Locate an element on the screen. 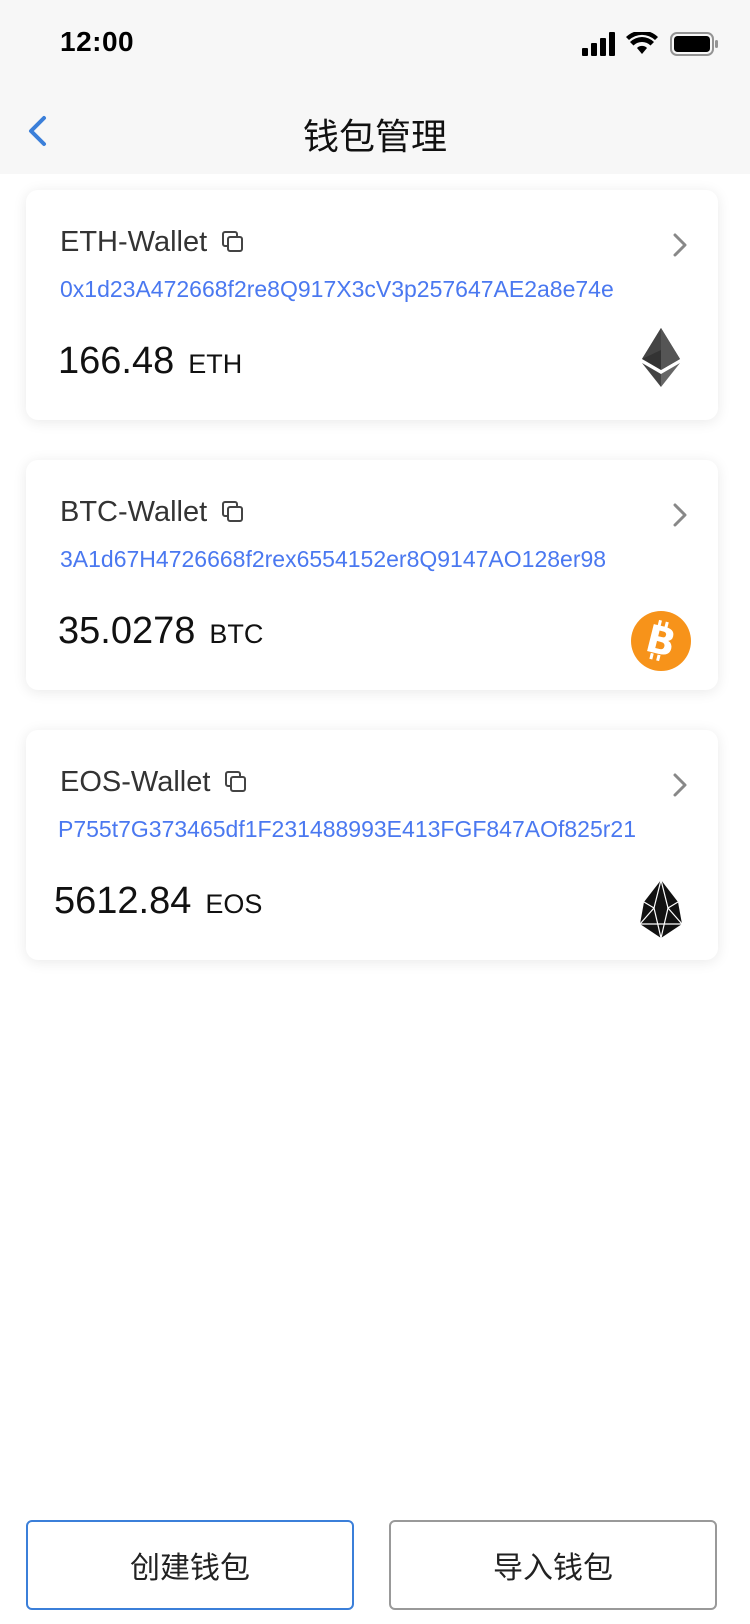 Image resolution: width=750 pixels, height=1624 pixels. battery-icon is located at coordinates (694, 44).